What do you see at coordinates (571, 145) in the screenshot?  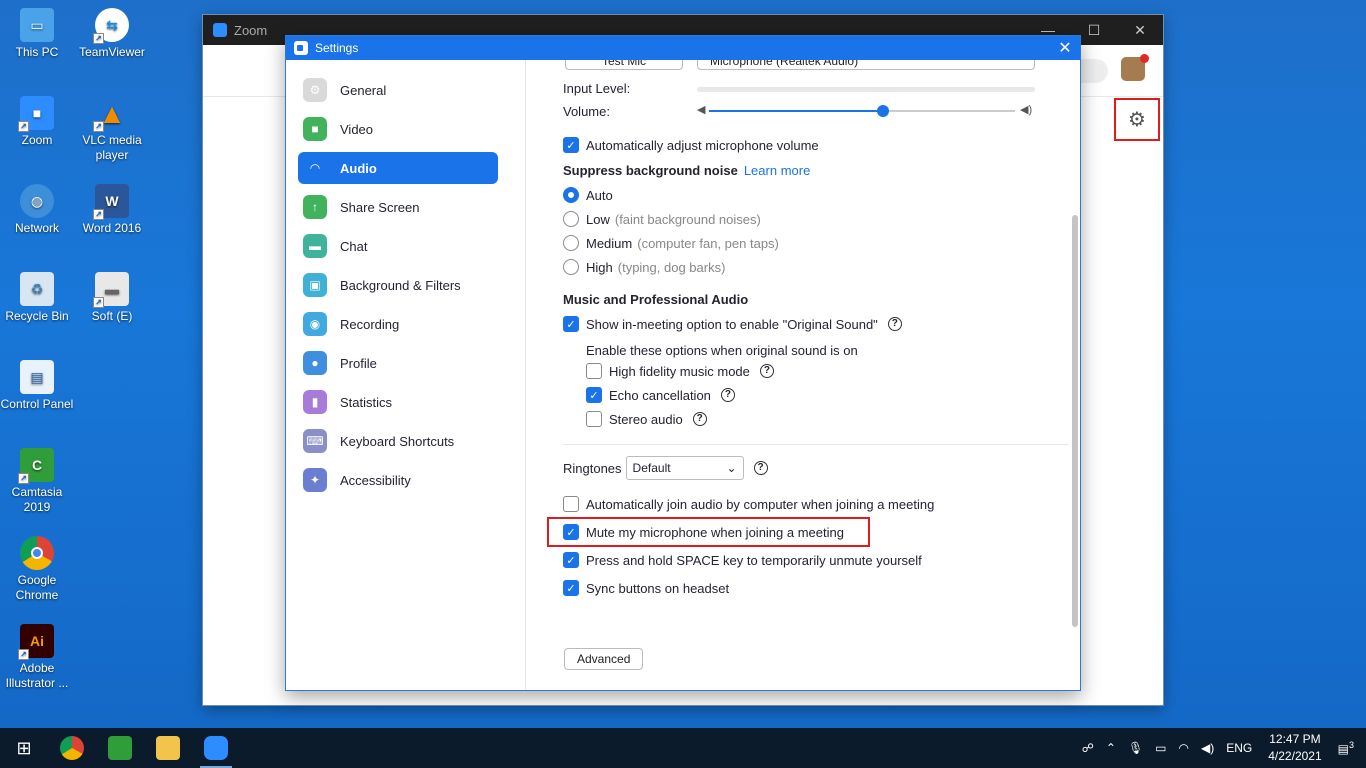 I see `auto-adjust-checkbox: ✓` at bounding box center [571, 145].